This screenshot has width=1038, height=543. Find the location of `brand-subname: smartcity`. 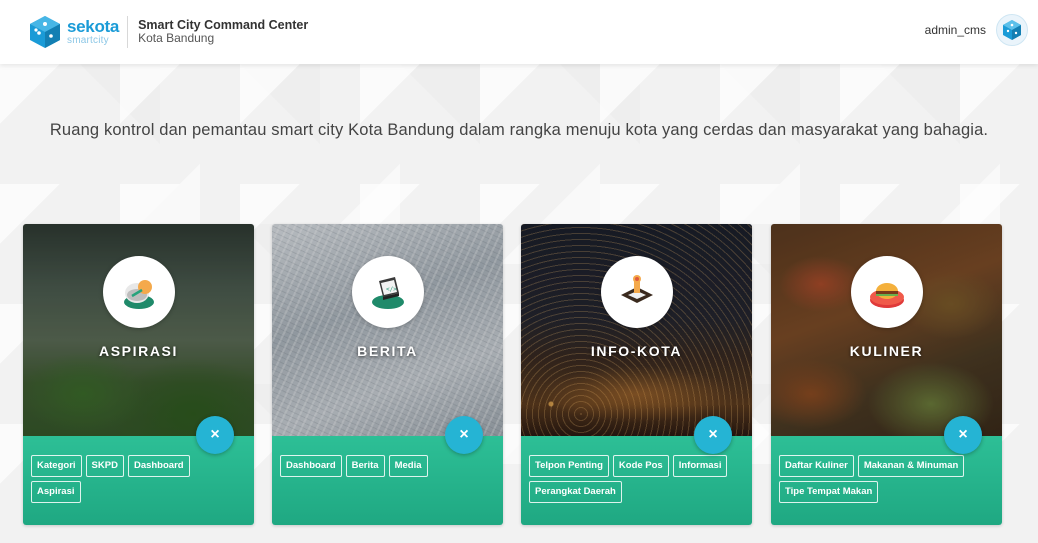

brand-subname: smartcity is located at coordinates (88, 40).